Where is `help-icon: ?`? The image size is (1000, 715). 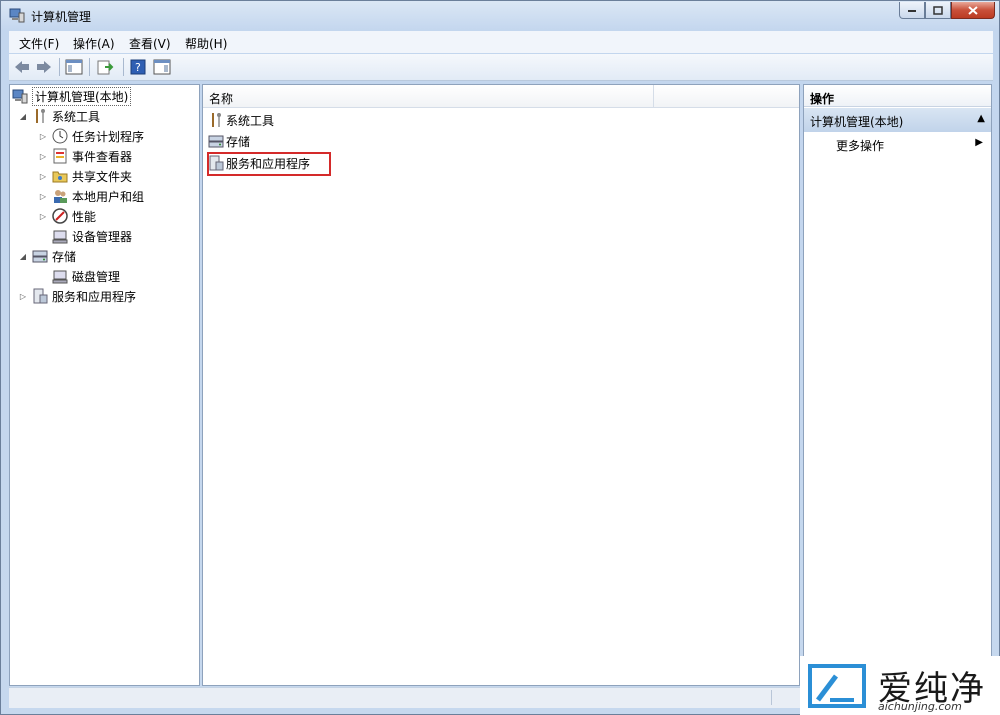
help-icon: ? is located at coordinates (138, 67).